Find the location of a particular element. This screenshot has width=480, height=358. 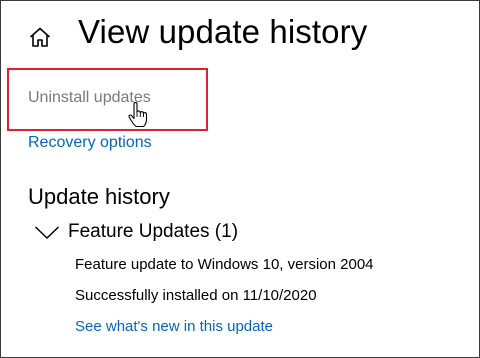

recovery-options-link: Recovery options is located at coordinates (90, 143).